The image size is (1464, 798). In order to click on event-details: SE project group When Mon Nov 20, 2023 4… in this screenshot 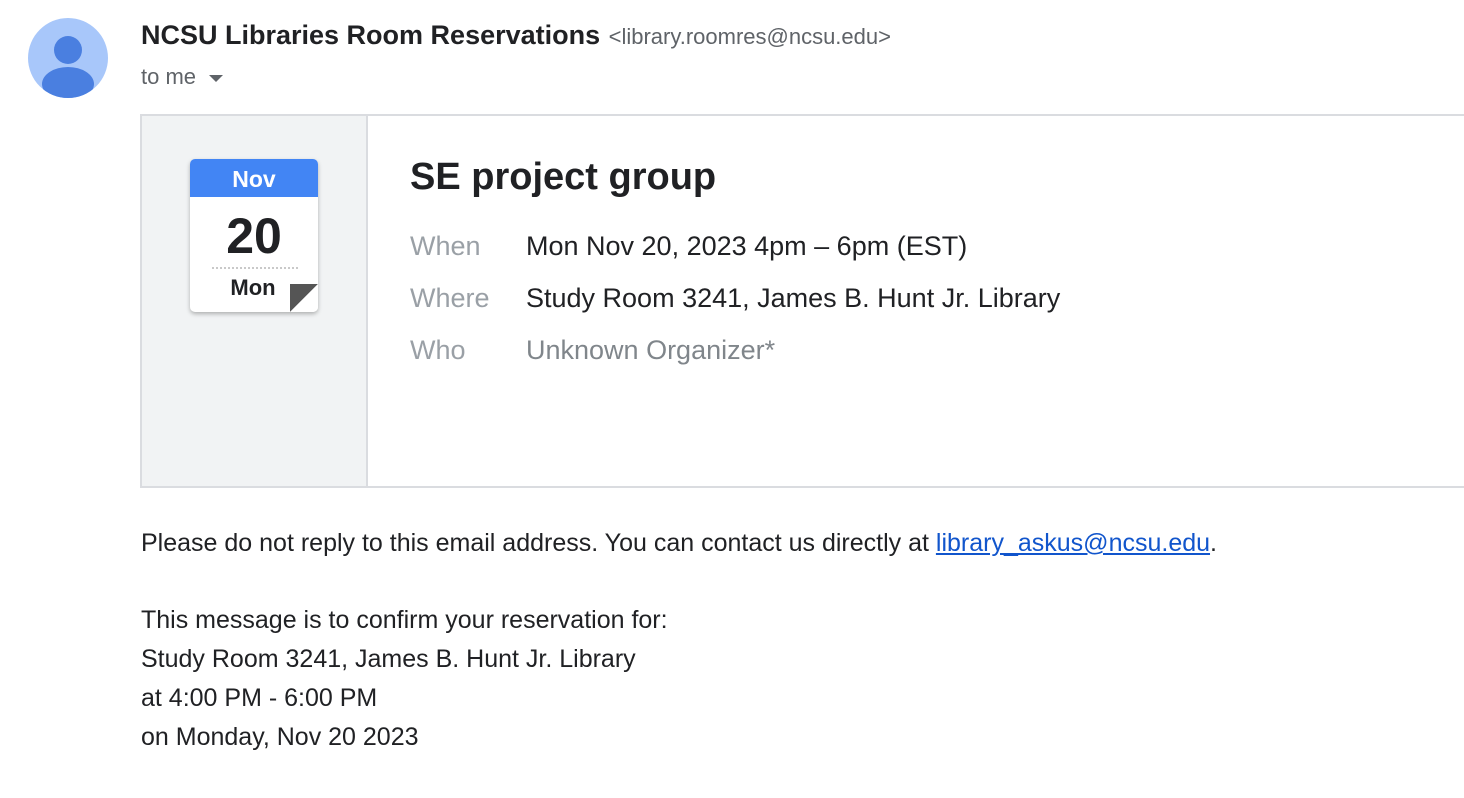, I will do `click(735, 265)`.